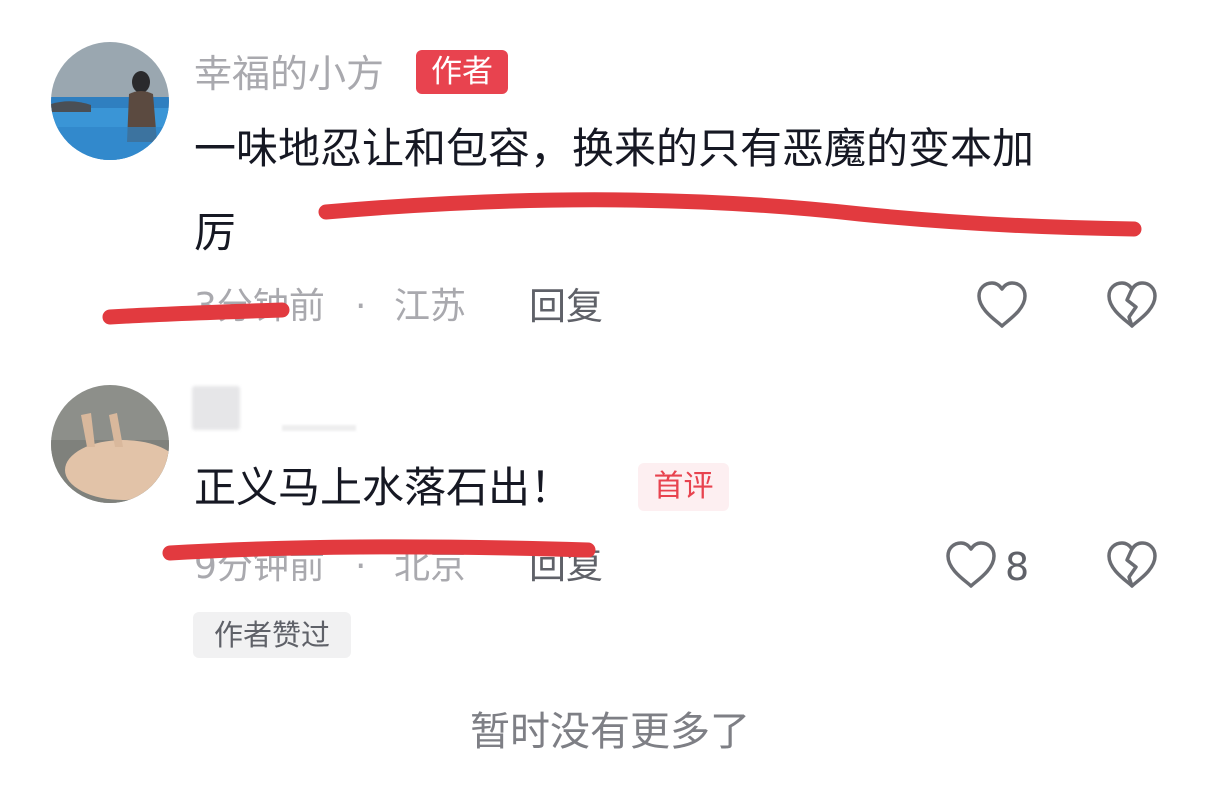  What do you see at coordinates (215, 232) in the screenshot?
I see `comment-text-continued: 厉` at bounding box center [215, 232].